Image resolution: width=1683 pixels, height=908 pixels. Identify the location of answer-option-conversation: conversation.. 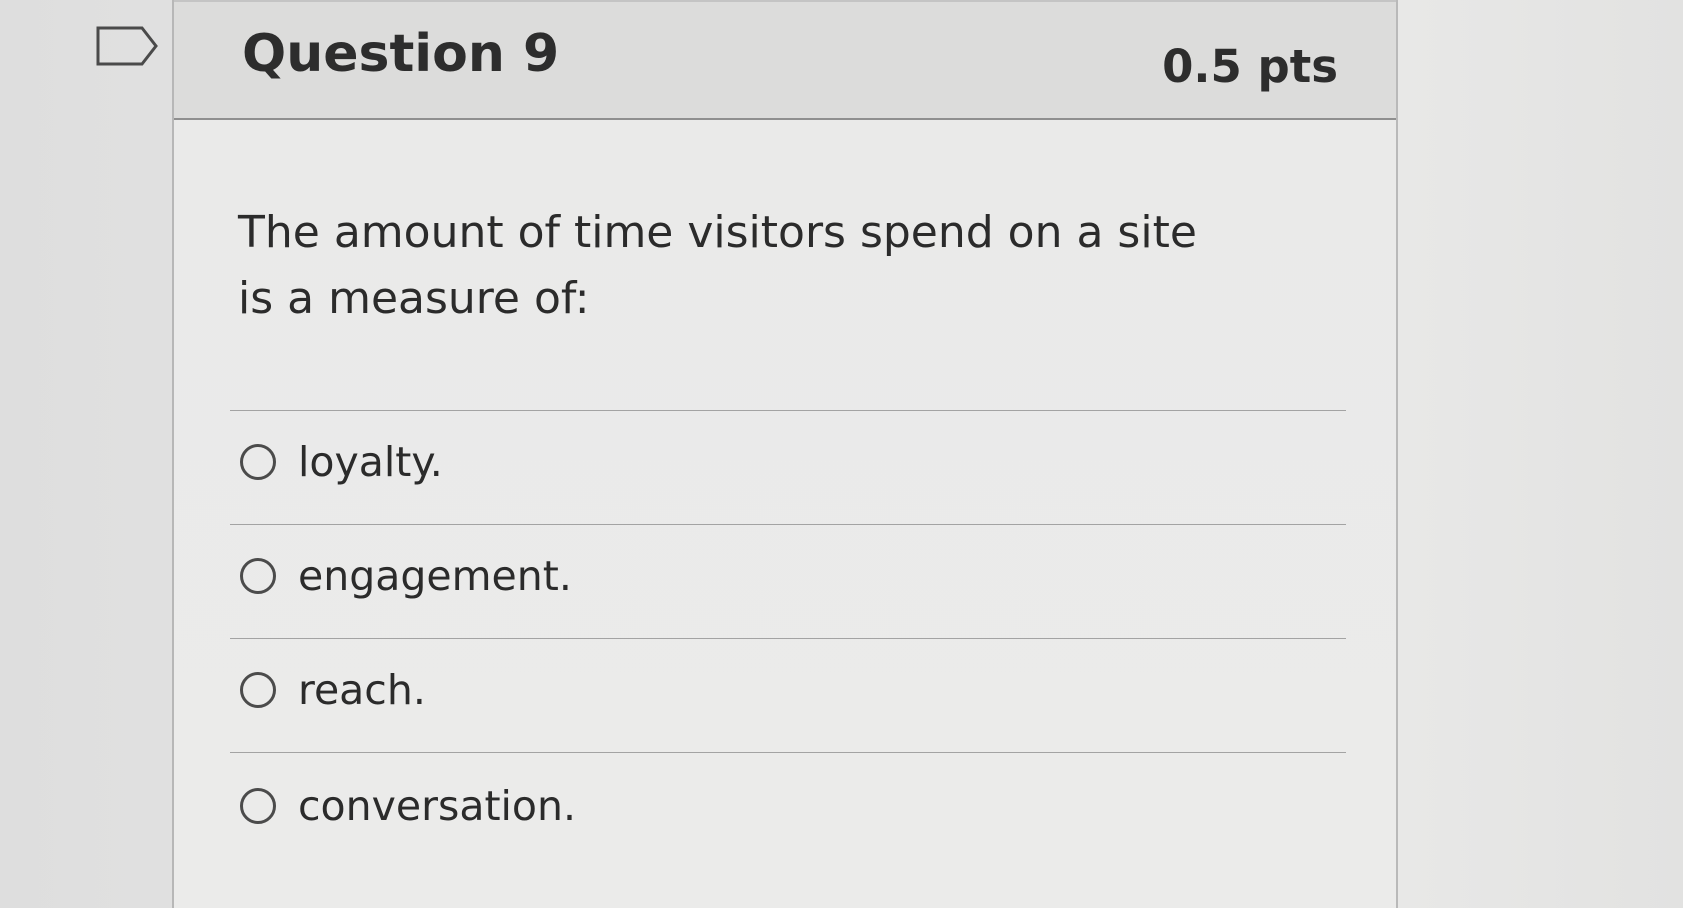
(408, 806).